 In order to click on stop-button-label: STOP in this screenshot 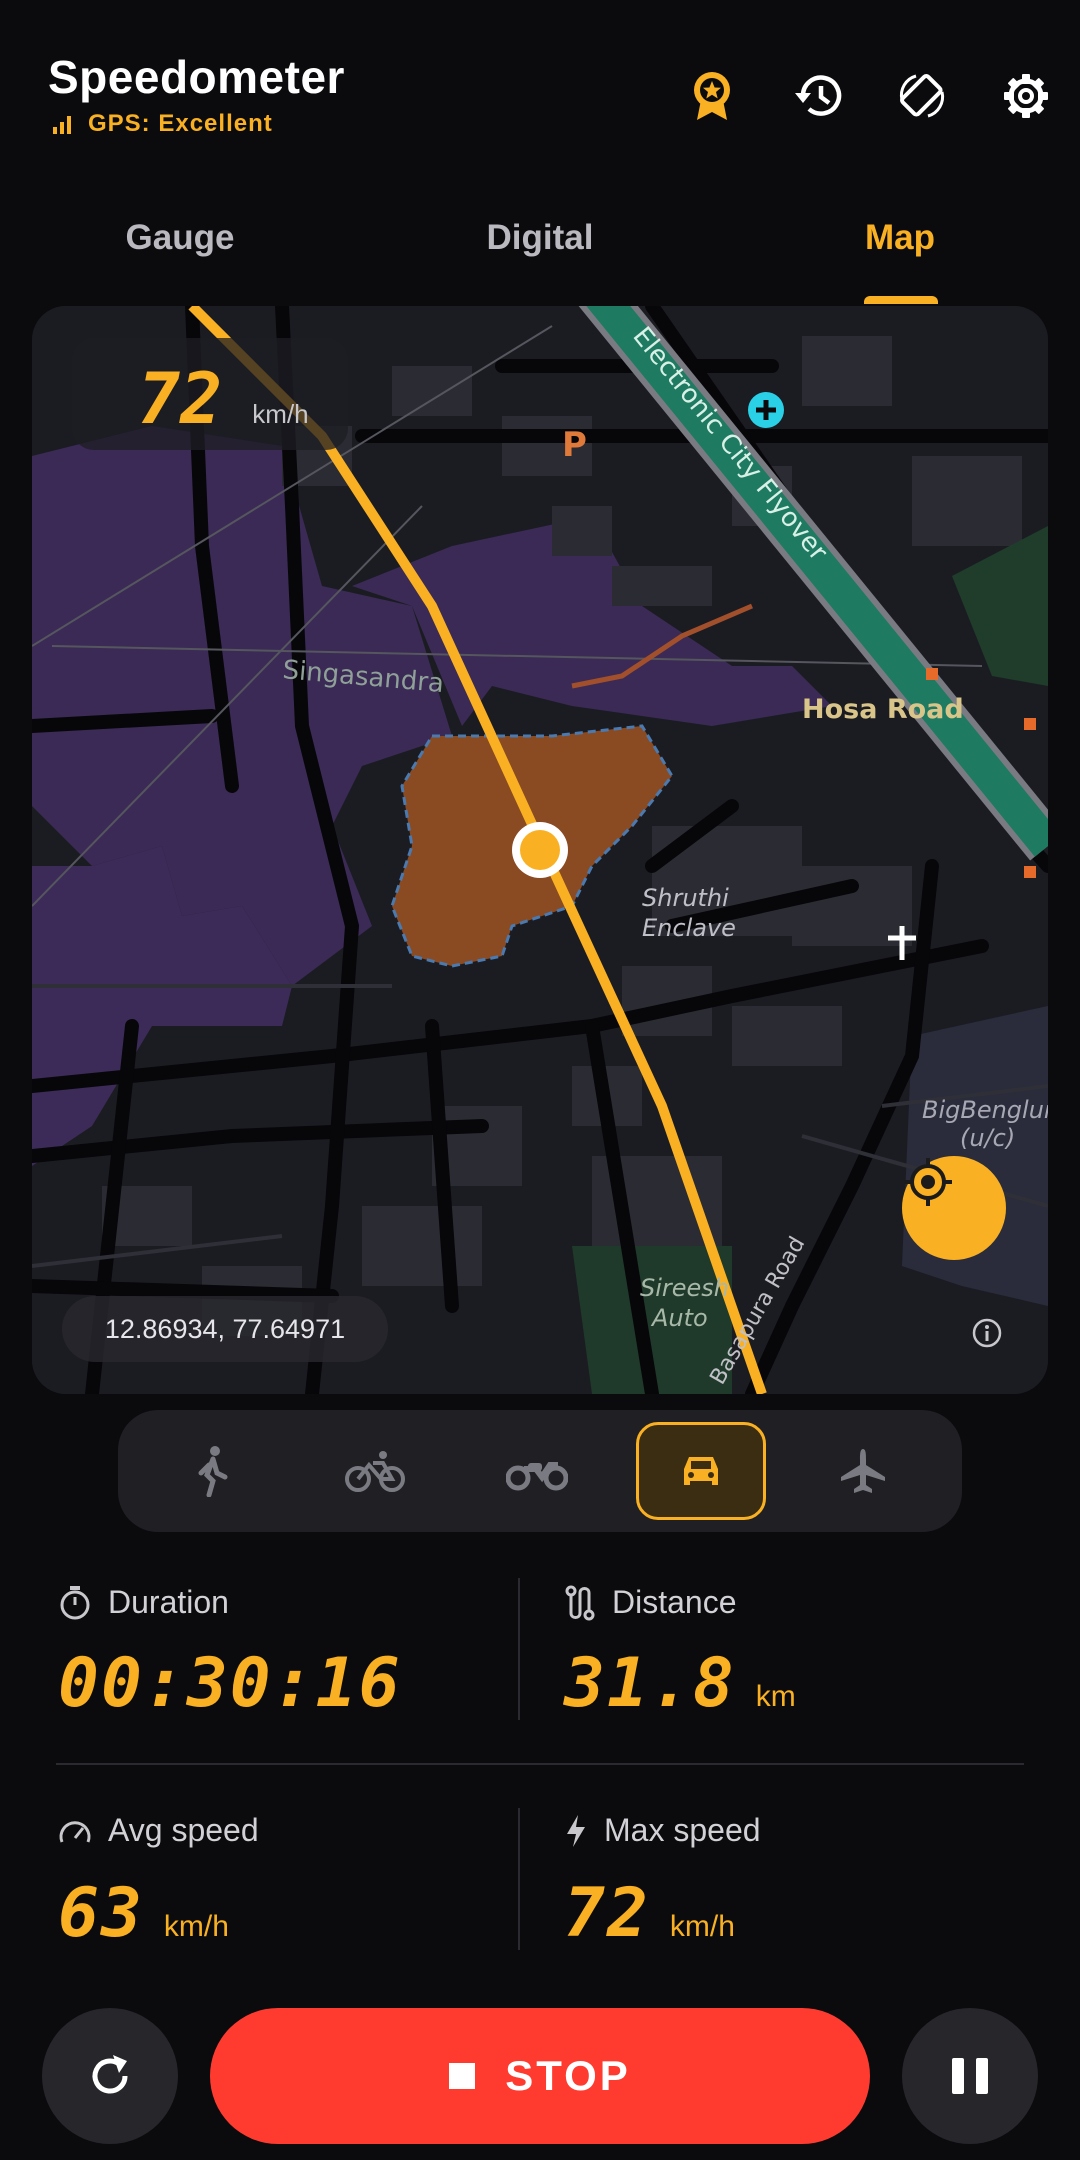, I will do `click(568, 2075)`.